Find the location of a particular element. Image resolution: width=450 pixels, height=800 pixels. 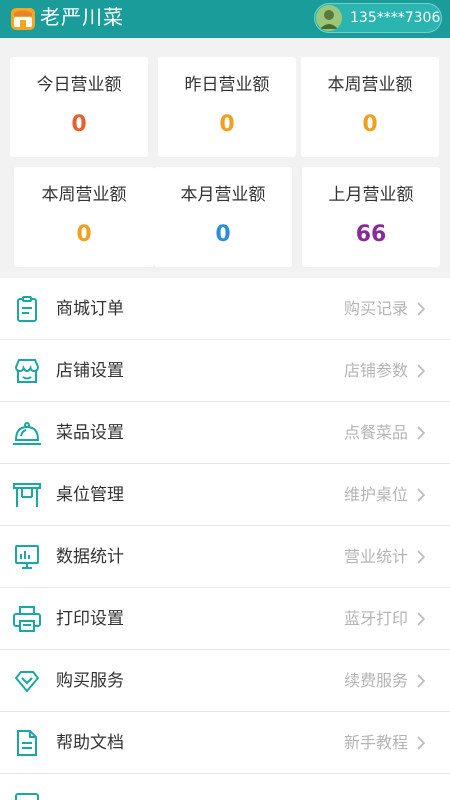

menu-item-help-docs: 帮助文档 新手教程 is located at coordinates (225, 743).